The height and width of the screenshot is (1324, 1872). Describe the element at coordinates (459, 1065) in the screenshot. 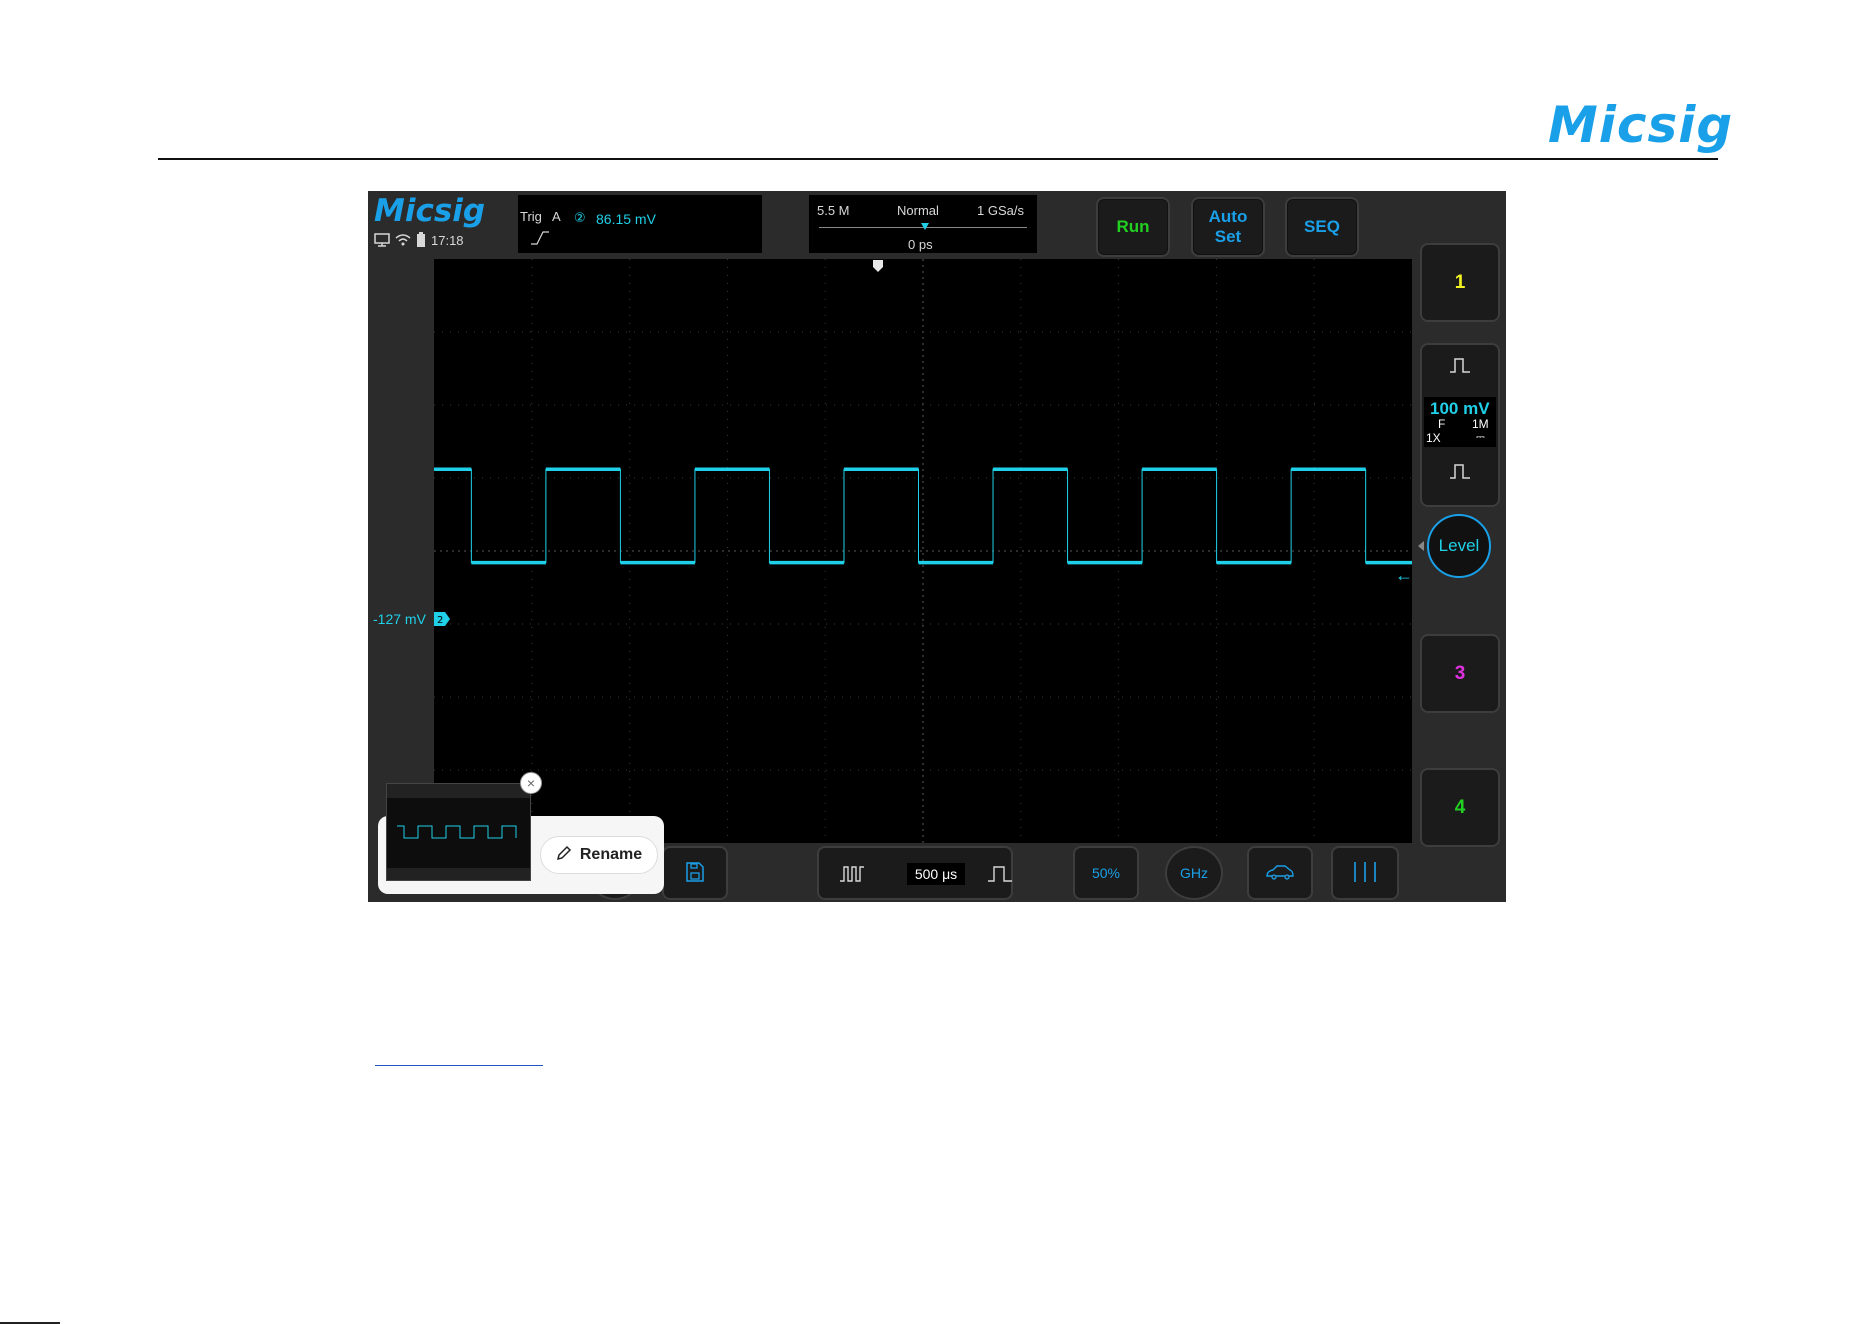

I see `hyperlink-underline` at that location.